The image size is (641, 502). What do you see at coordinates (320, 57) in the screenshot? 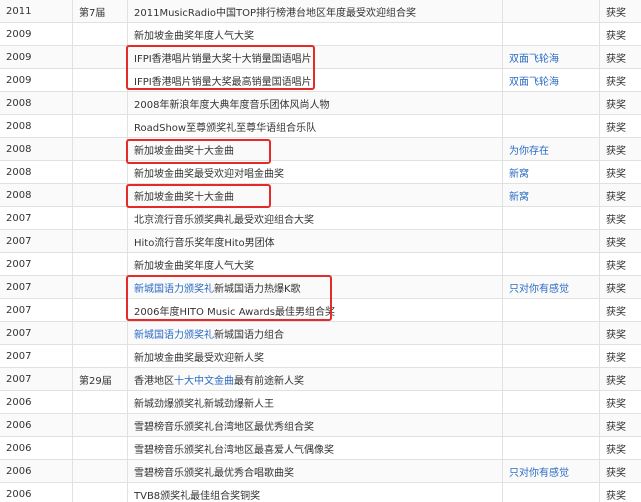
I see `award-row: 2009 IFPI香港唱片销量大奖十大销量国语唱片 双面飞轮海 获奖` at bounding box center [320, 57].